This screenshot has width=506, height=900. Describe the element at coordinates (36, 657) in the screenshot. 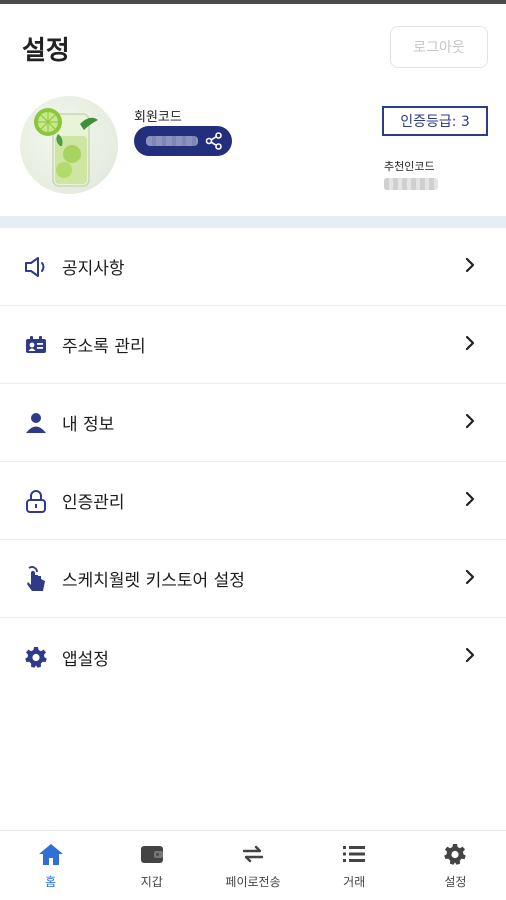

I see `gear-icon` at that location.